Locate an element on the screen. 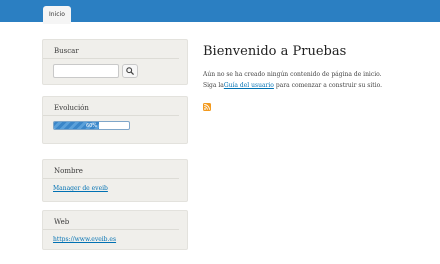 The width and height of the screenshot is (440, 264). intro-line-2-pre: Siga la is located at coordinates (213, 85).